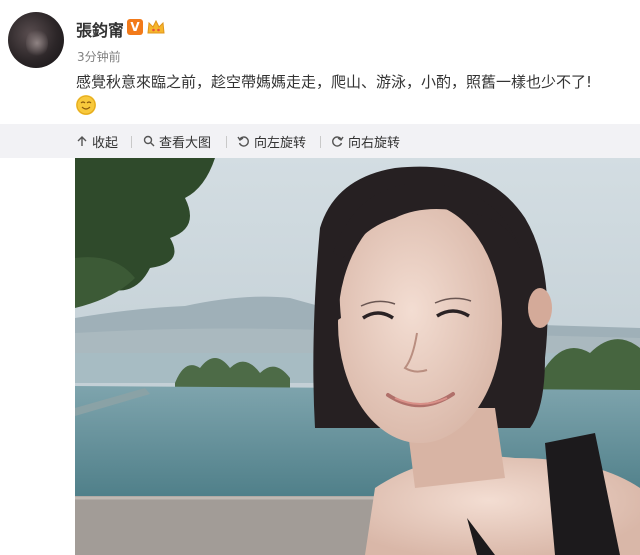  What do you see at coordinates (334, 82) in the screenshot?
I see `post-text: 感覺秋意來臨之前，趁空帶媽媽走走，爬山、游泳，小酌，照舊一樣也少不了!` at bounding box center [334, 82].